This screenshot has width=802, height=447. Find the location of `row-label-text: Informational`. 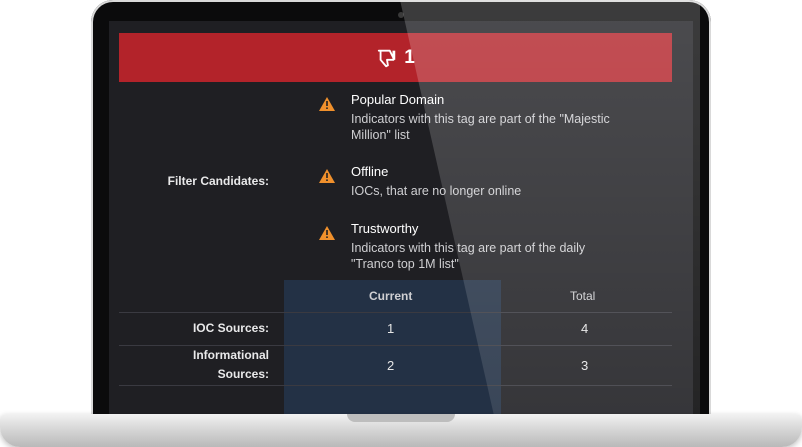

row-label-text: Informational is located at coordinates (230, 355).